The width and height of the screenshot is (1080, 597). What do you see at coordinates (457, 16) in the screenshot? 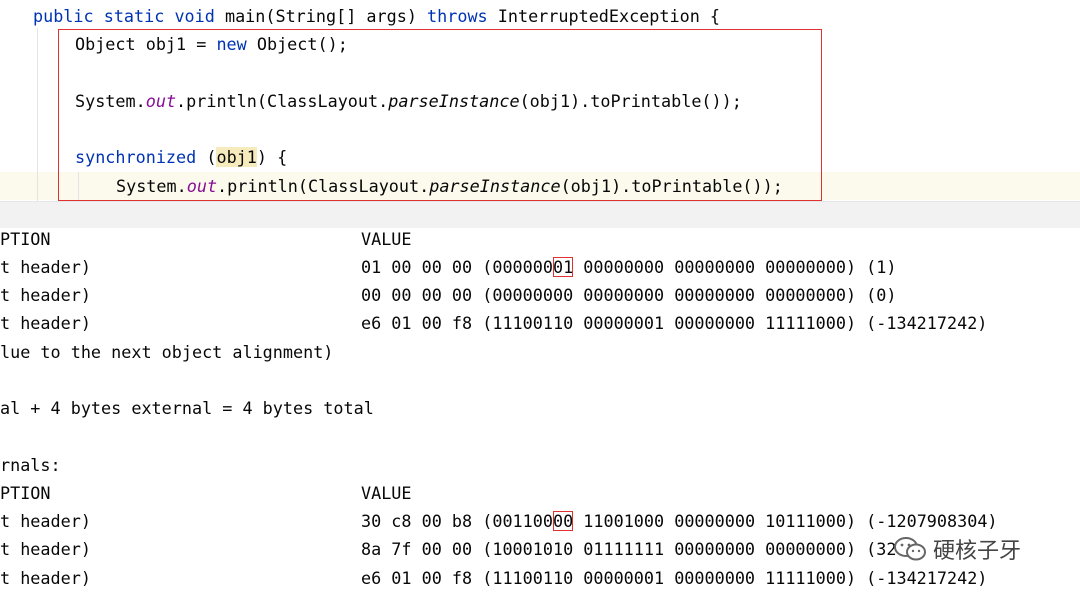
I see `code-token: throws` at bounding box center [457, 16].